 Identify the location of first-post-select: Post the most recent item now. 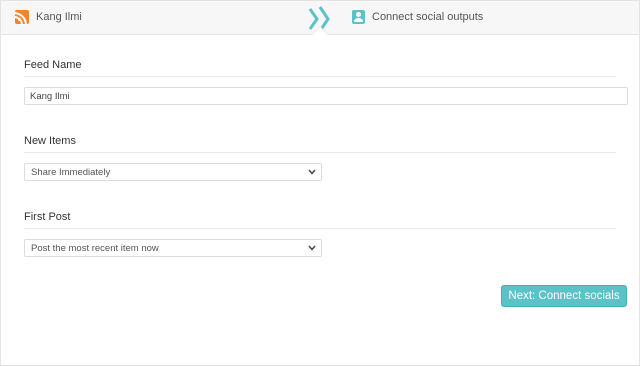
(173, 248).